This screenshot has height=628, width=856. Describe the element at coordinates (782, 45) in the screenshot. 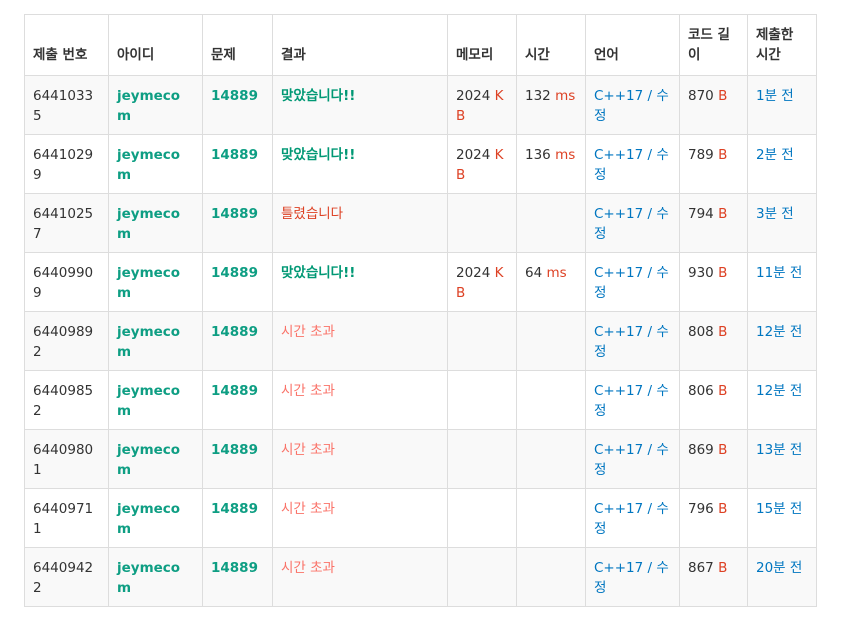

I see `header-submitted-at: 제출한 시간` at that location.